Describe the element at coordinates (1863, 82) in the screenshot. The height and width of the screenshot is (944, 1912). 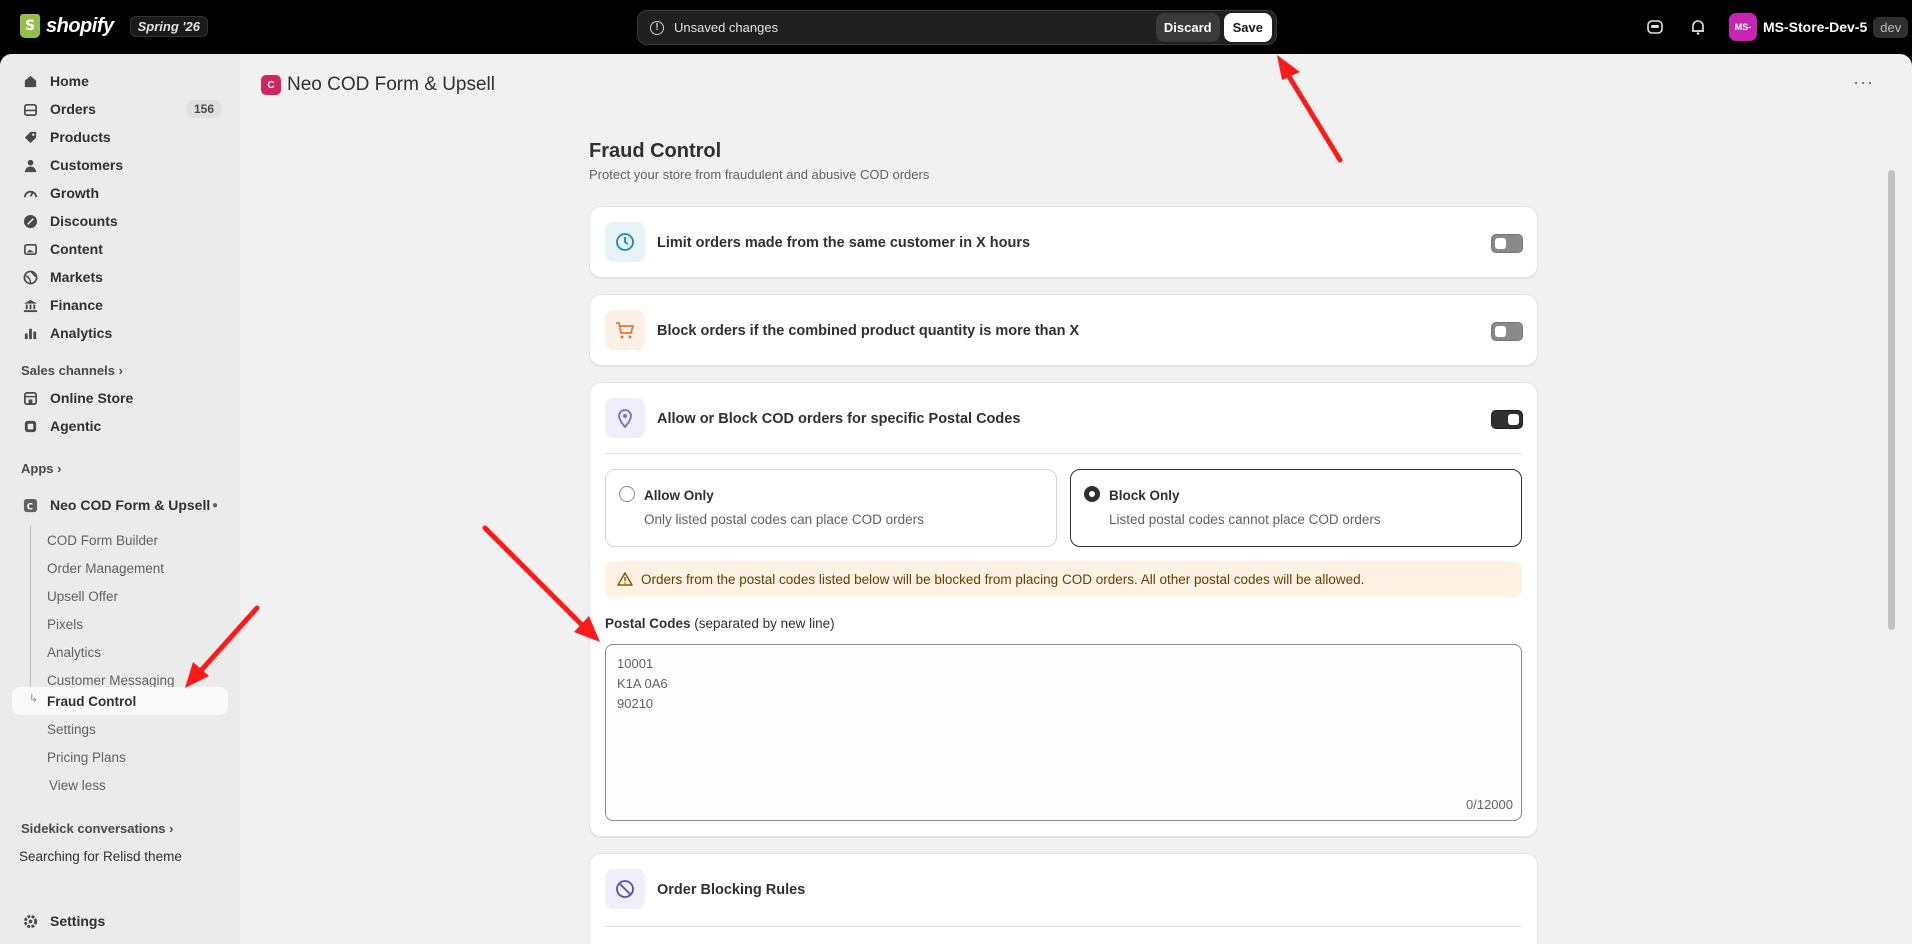
I see `more-actions-icon: ···` at that location.